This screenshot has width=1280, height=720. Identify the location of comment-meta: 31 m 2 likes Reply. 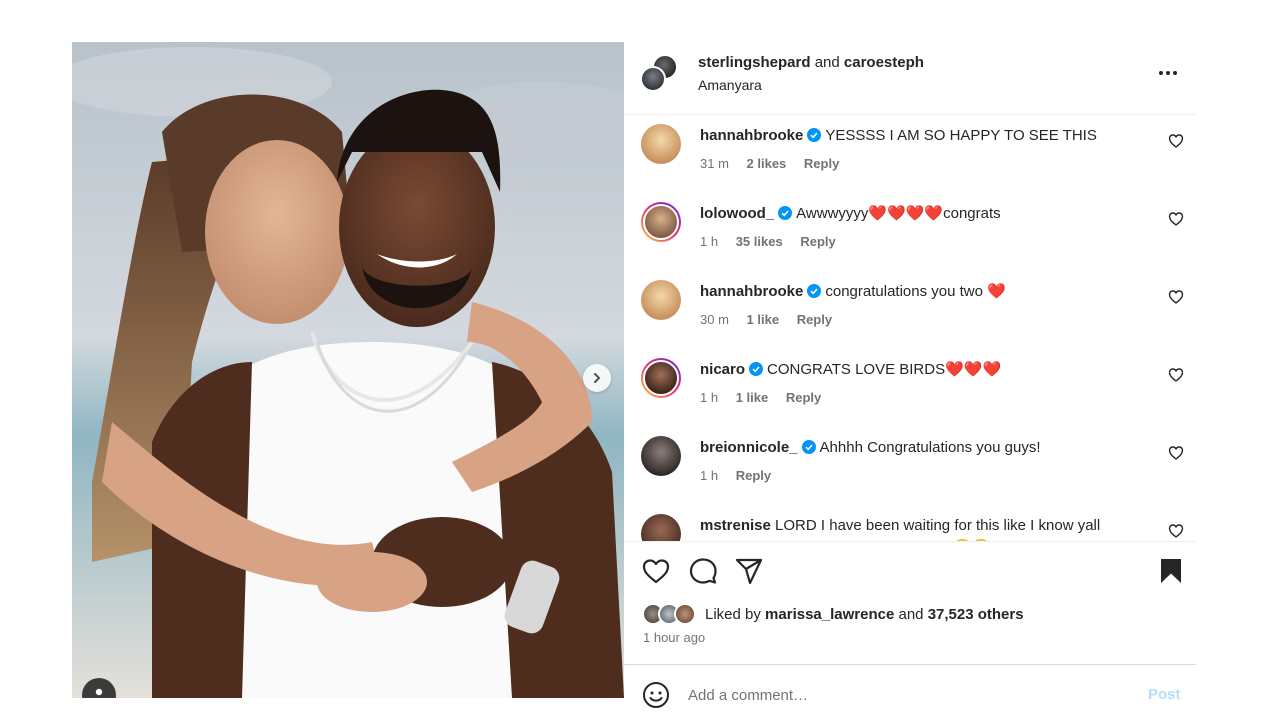
(776, 163).